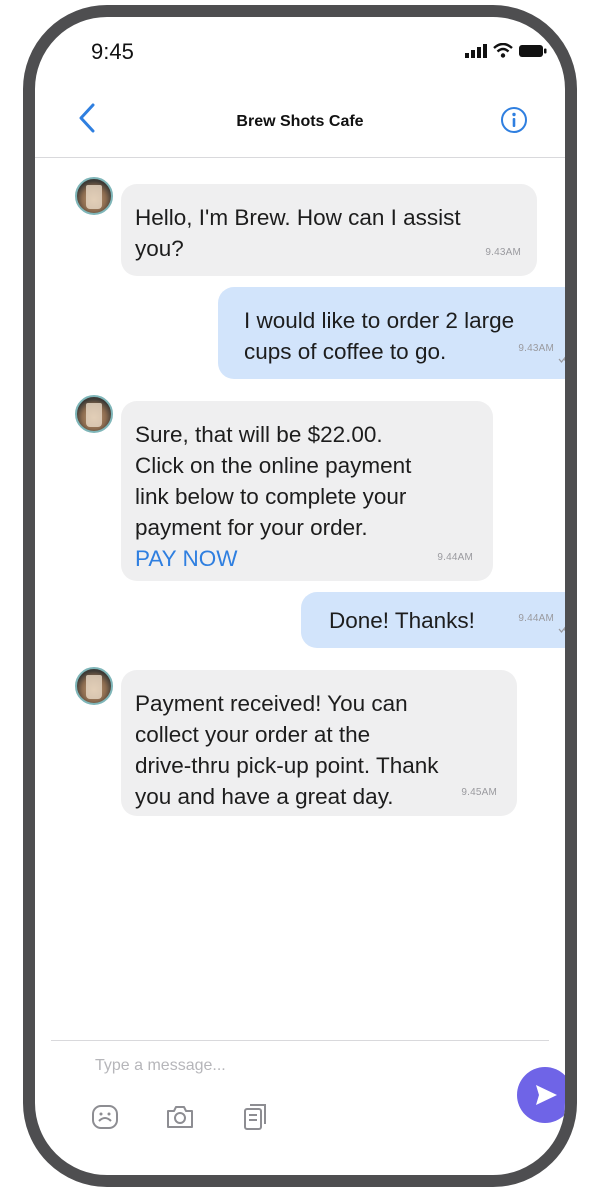 Image resolution: width=611 pixels, height=1198 pixels. I want to click on document-icon, so click(255, 1117).